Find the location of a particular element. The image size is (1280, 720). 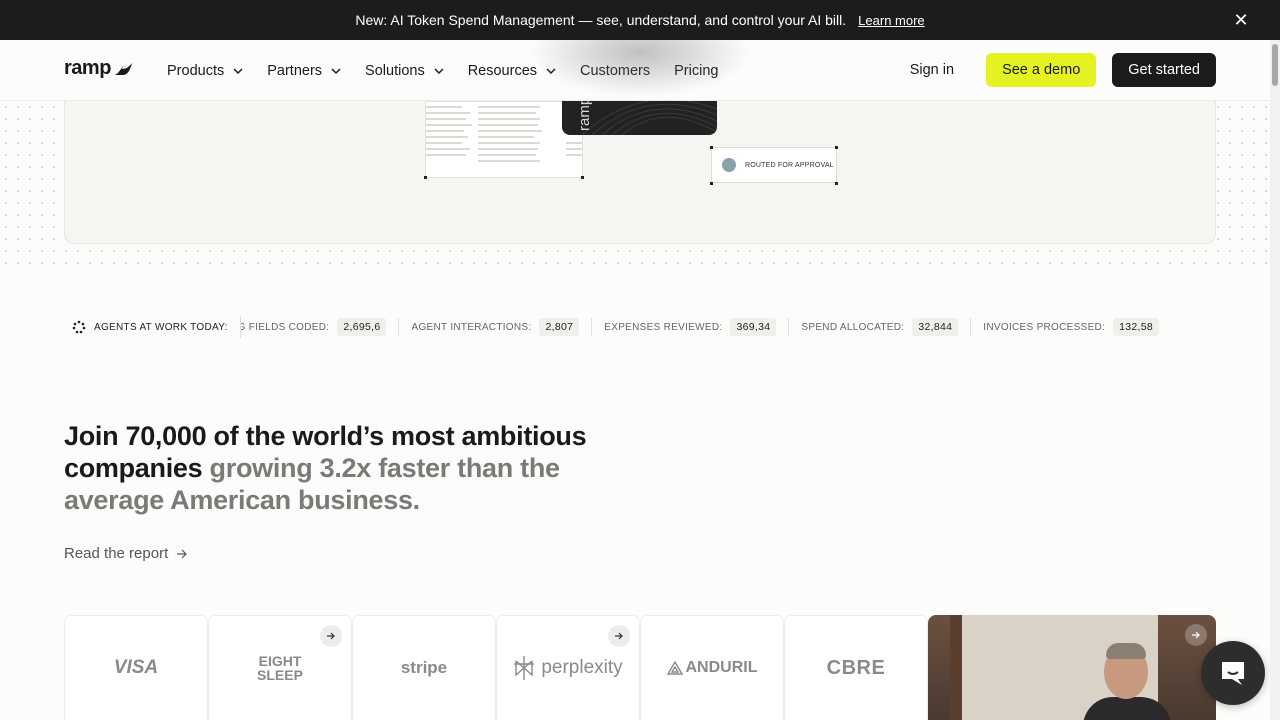

close-icon: ✕ is located at coordinates (1241, 20).